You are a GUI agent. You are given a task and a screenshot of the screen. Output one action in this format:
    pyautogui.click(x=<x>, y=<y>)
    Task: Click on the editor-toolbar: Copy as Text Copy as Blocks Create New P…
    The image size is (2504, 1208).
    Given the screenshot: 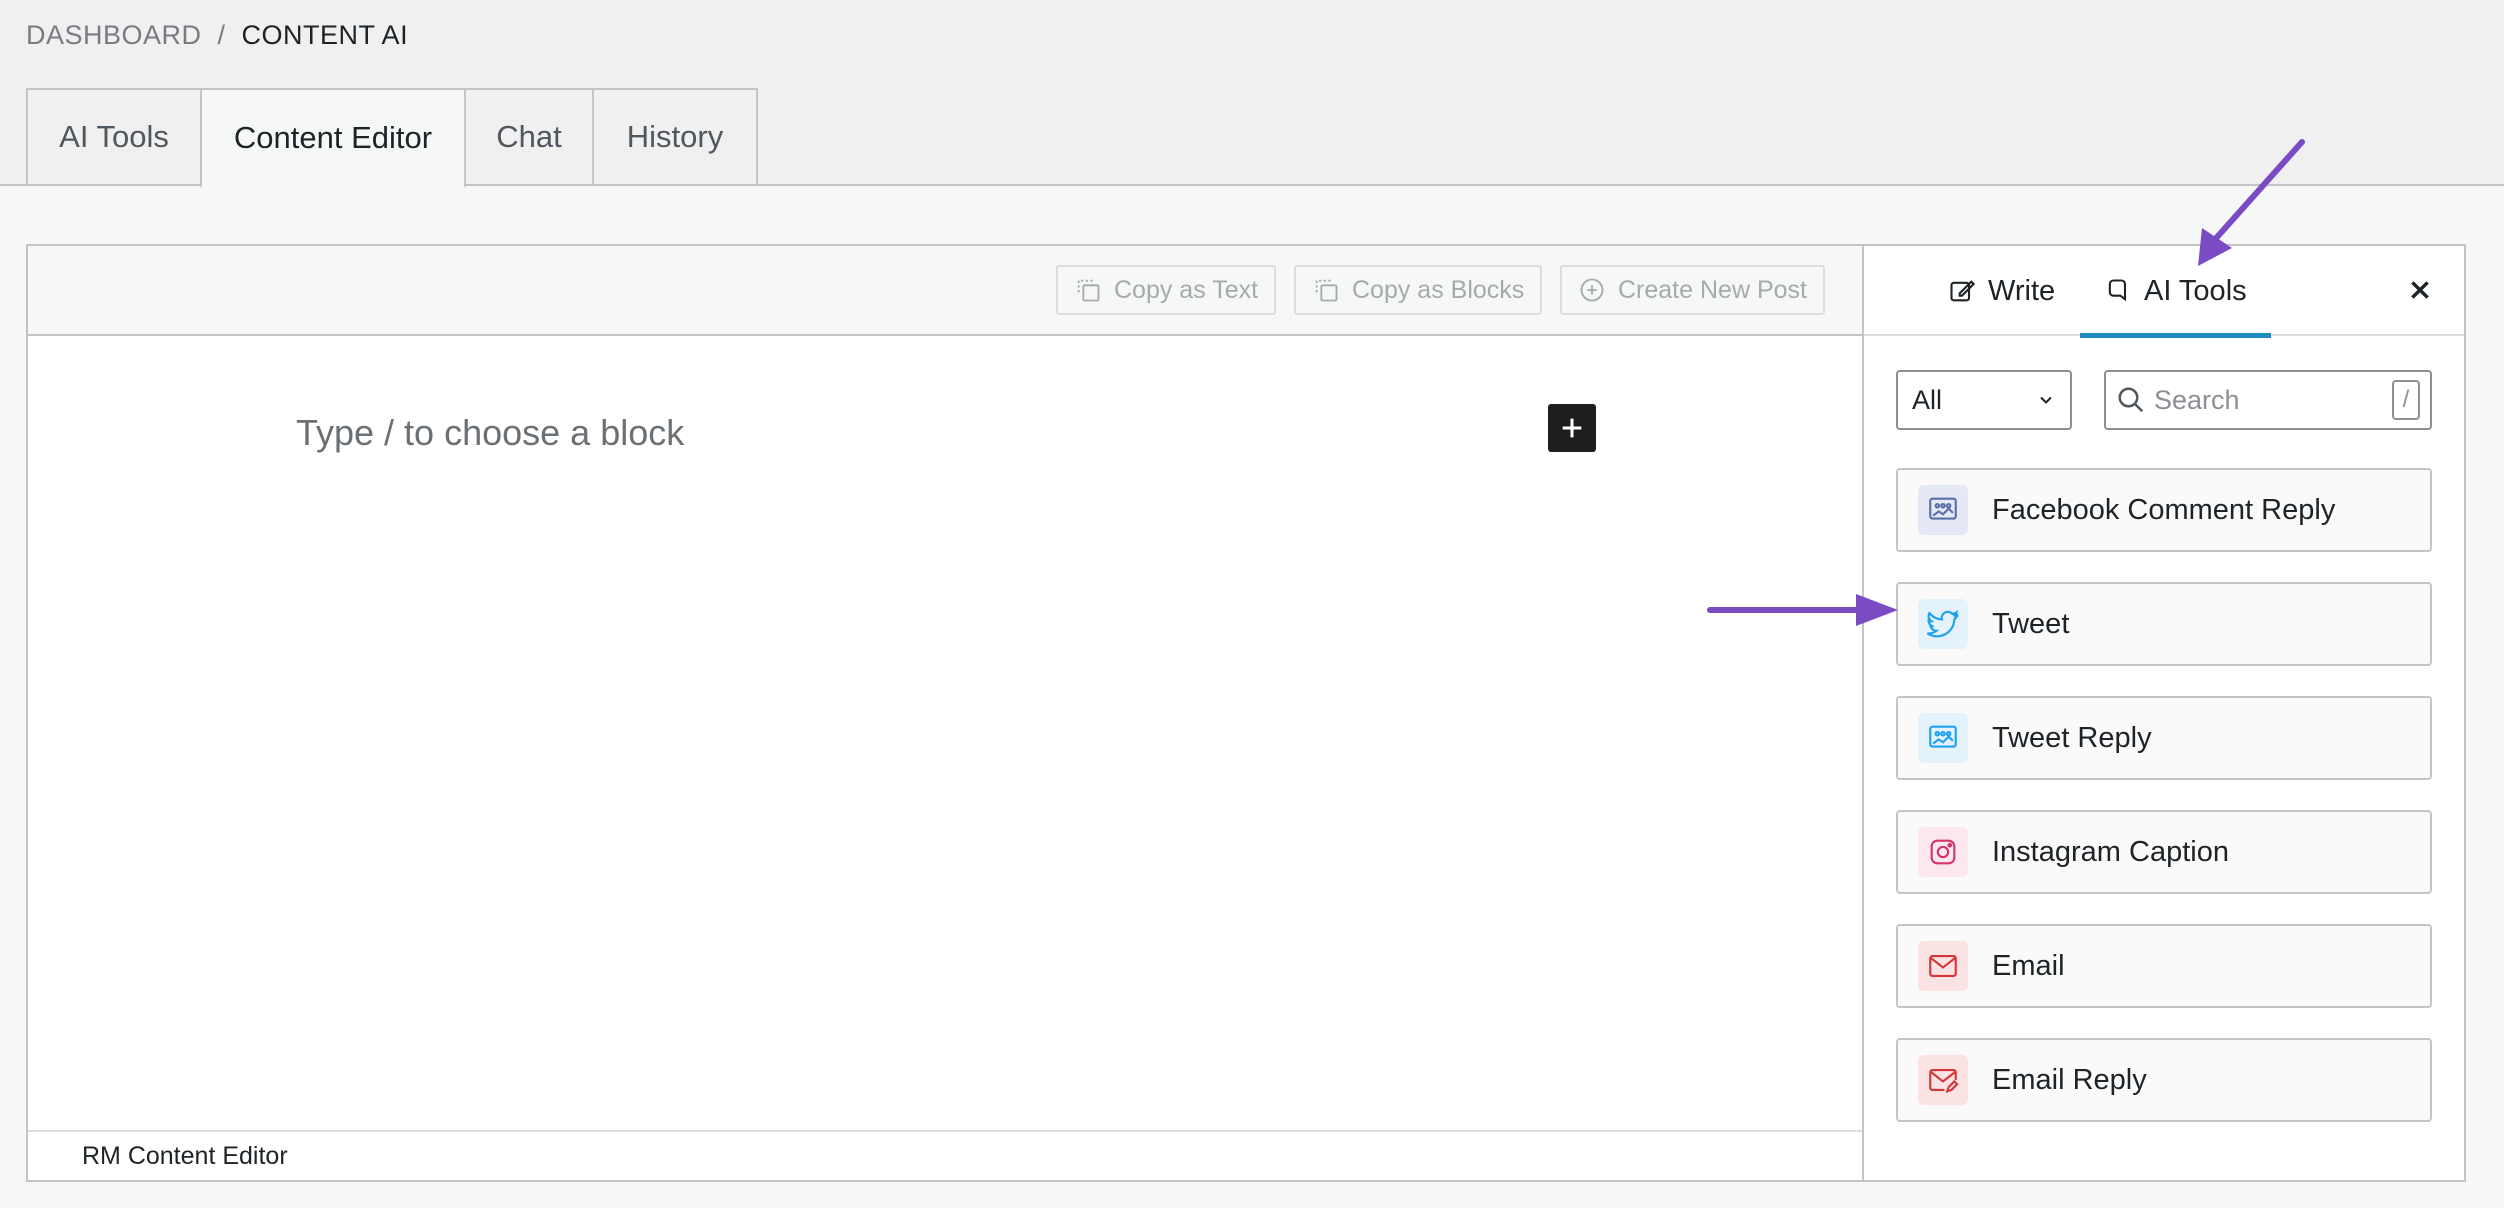 What is the action you would take?
    pyautogui.click(x=945, y=291)
    